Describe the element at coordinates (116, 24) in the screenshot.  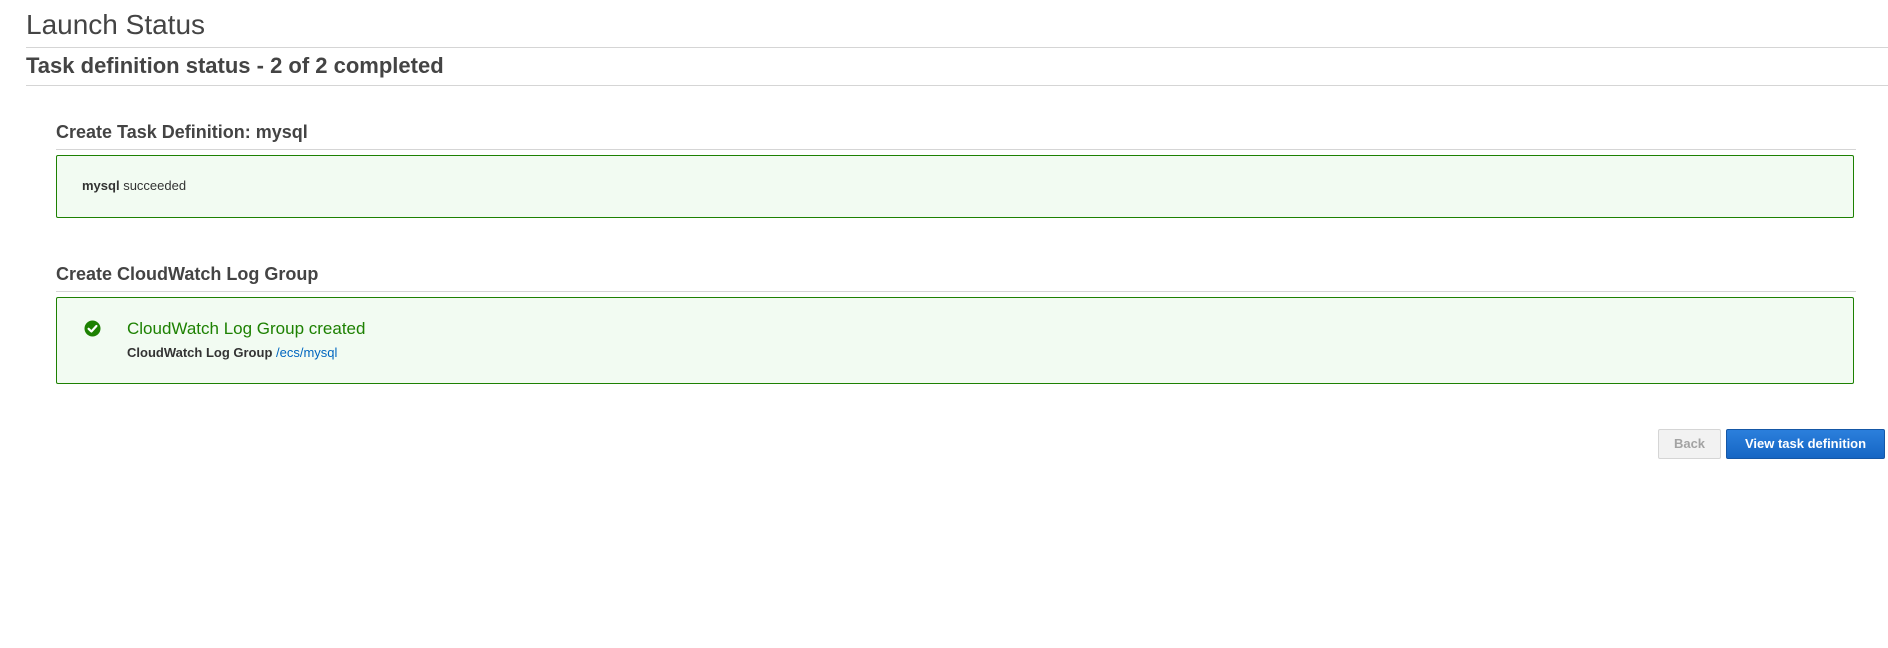
I see `page-title: Launch Status` at that location.